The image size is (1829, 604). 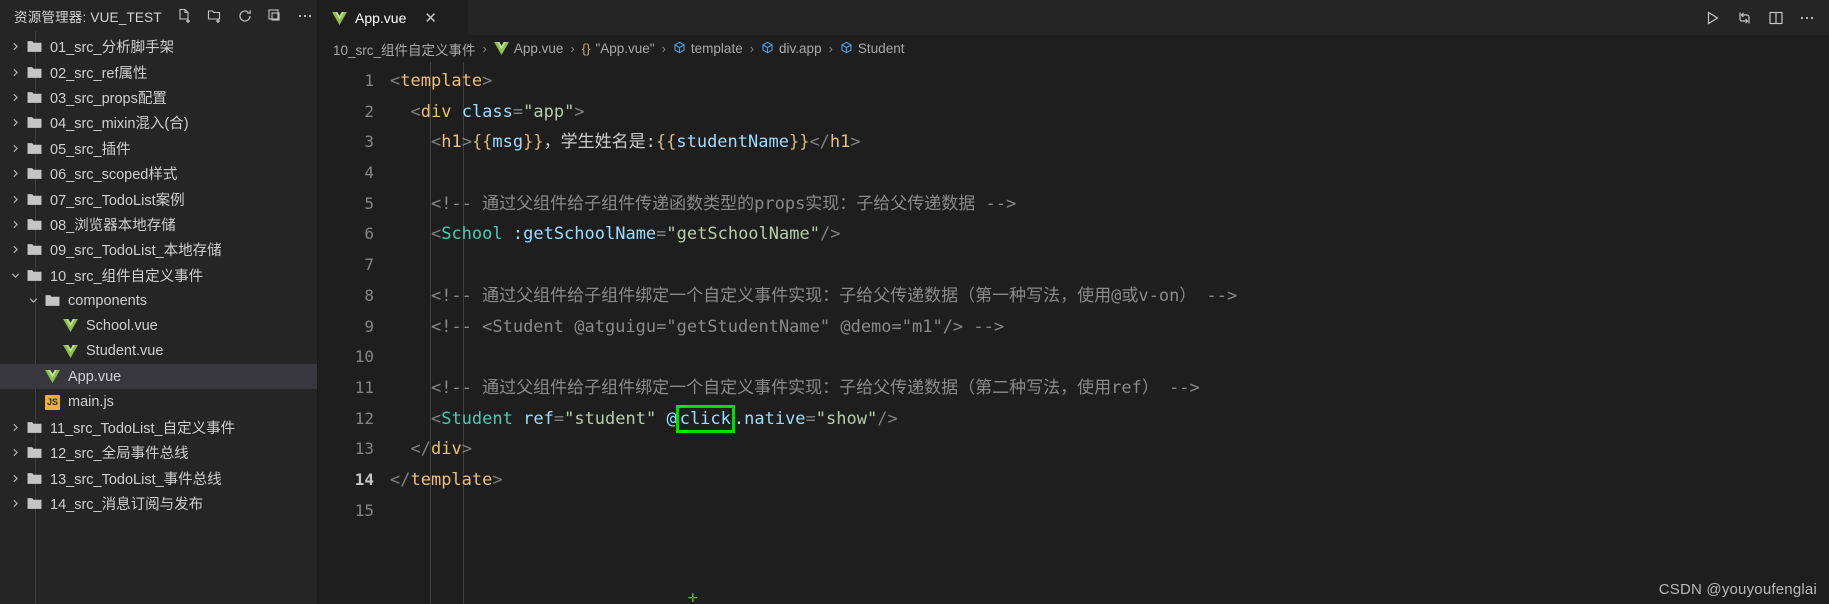 What do you see at coordinates (1776, 18) in the screenshot?
I see `split-editor-icon` at bounding box center [1776, 18].